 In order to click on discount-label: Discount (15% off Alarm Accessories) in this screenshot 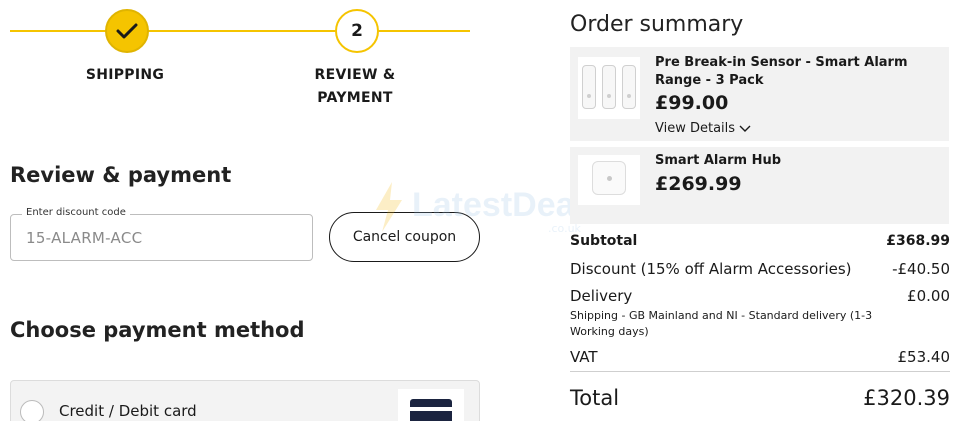, I will do `click(711, 269)`.